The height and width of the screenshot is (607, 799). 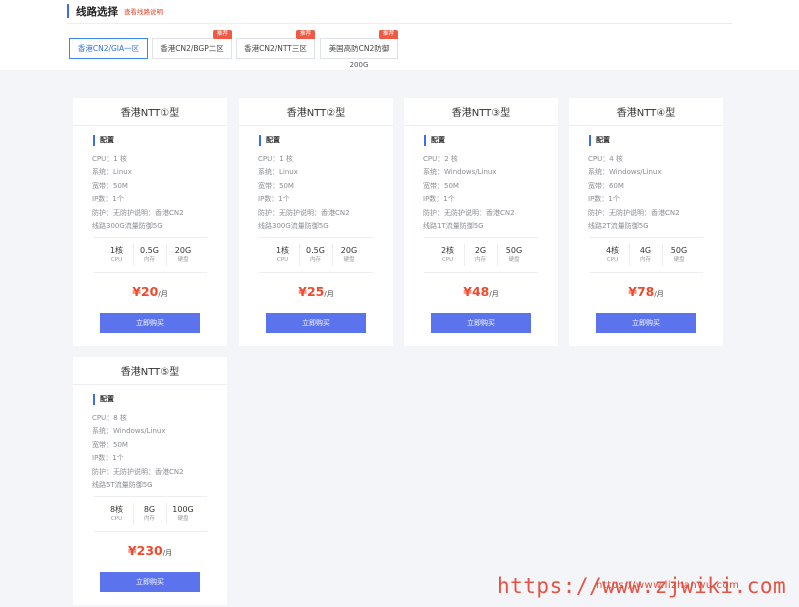 I want to click on spec-summary: 2核 CPU 2G 内存 50G 硬盘, so click(x=481, y=255).